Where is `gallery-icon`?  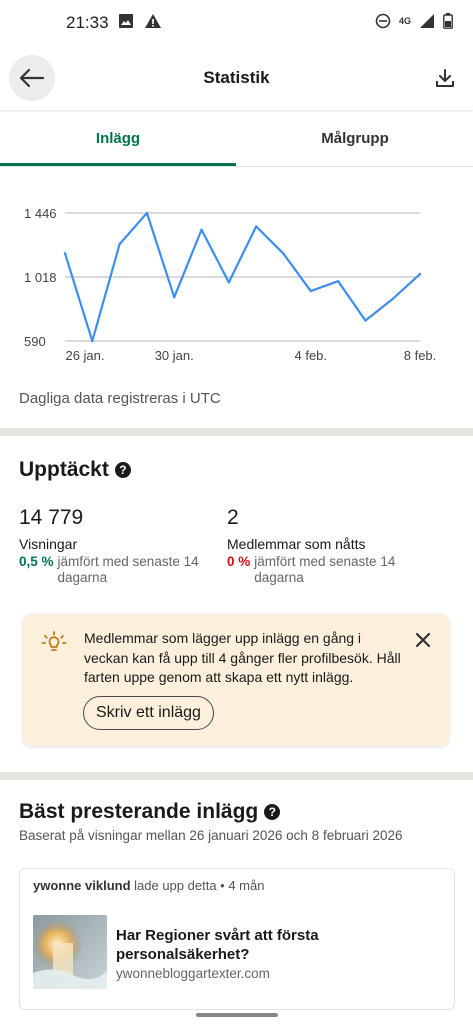
gallery-icon is located at coordinates (126, 21).